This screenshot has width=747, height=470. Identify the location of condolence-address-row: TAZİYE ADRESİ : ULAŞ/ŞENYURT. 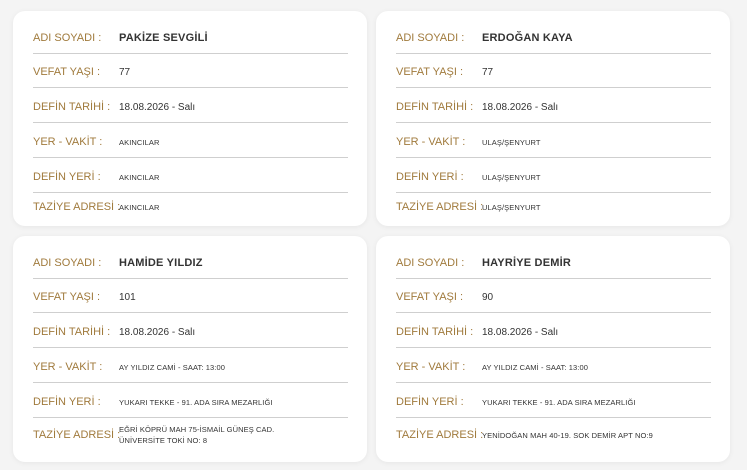
(553, 207).